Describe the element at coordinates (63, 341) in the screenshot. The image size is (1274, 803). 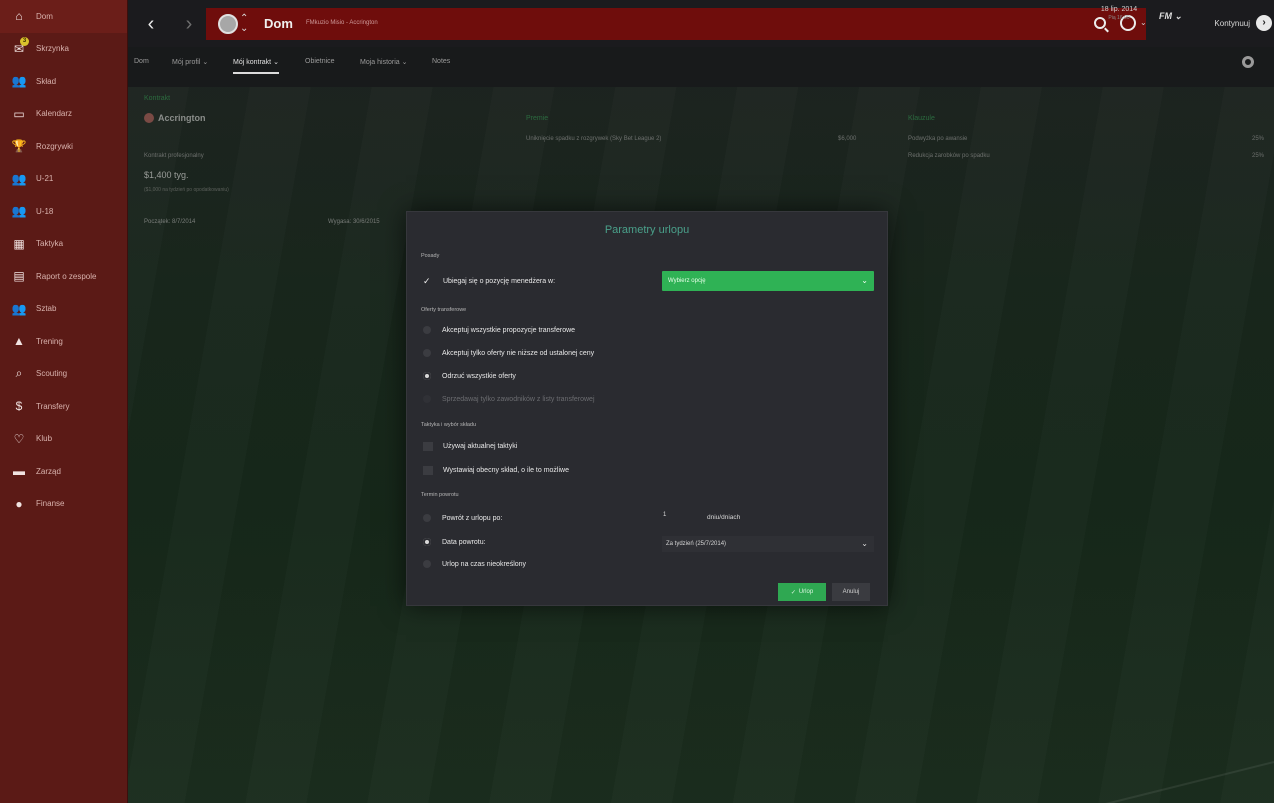
I see `sidebar-item-trening: ▲ Trening` at that location.